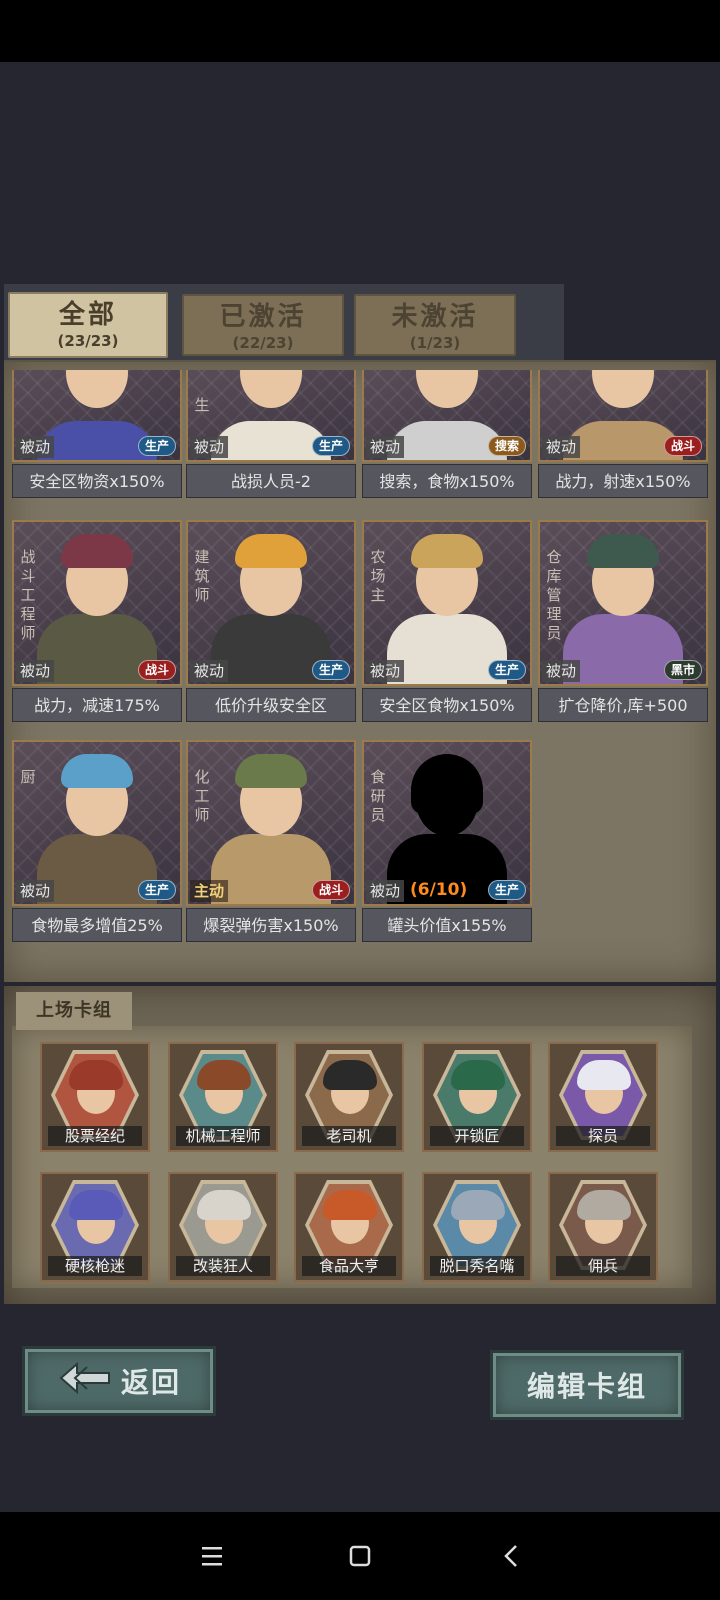  I want to click on character-card: 食研员 被动 (6/10) 生产 罐头价值x155%, so click(447, 841).